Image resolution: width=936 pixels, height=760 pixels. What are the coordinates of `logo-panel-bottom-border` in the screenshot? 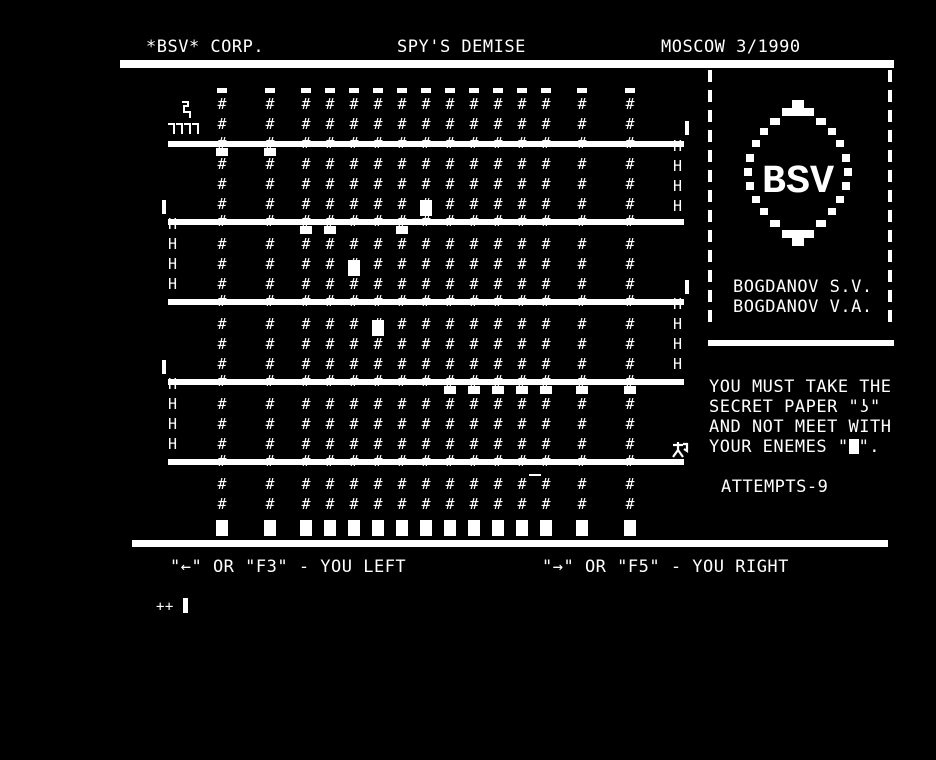 It's located at (801, 343).